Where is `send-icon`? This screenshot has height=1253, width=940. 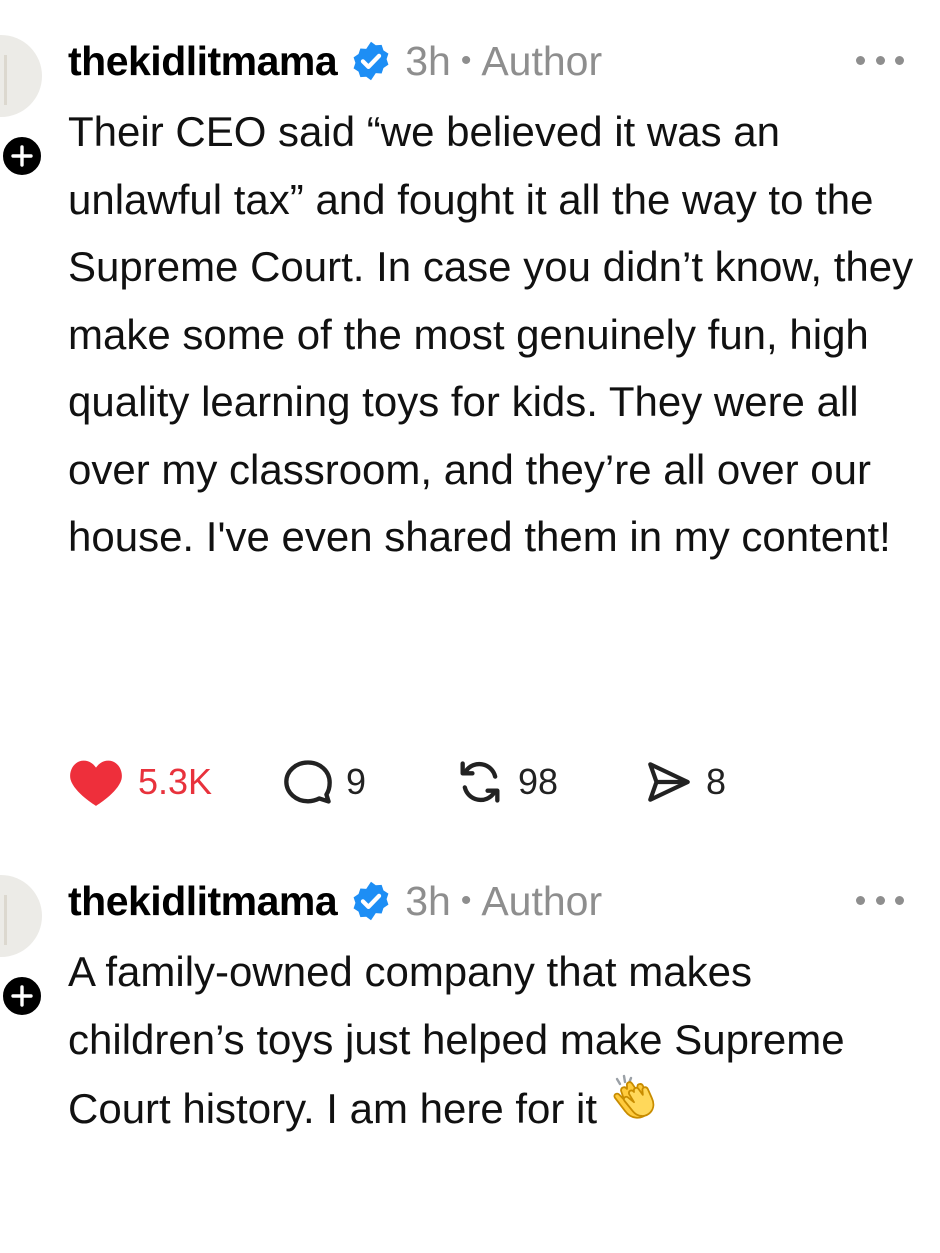 send-icon is located at coordinates (669, 782).